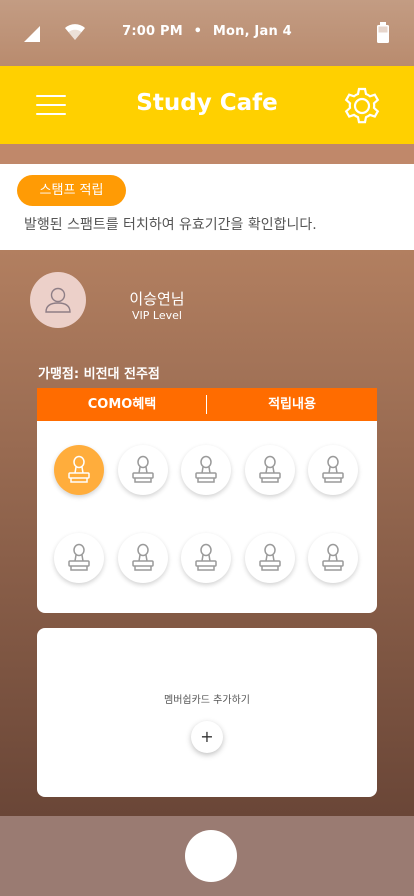 The image size is (414, 896). I want to click on status-clock: 7:00 PM • Mon, Jan 4, so click(207, 31).